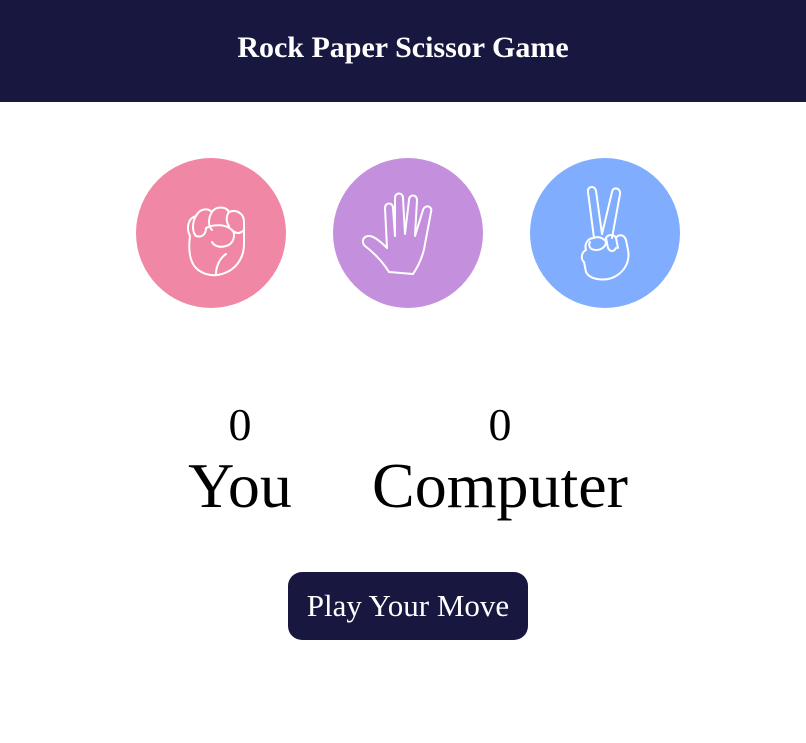 This screenshot has width=806, height=743. I want to click on computer-score: 0, so click(500, 424).